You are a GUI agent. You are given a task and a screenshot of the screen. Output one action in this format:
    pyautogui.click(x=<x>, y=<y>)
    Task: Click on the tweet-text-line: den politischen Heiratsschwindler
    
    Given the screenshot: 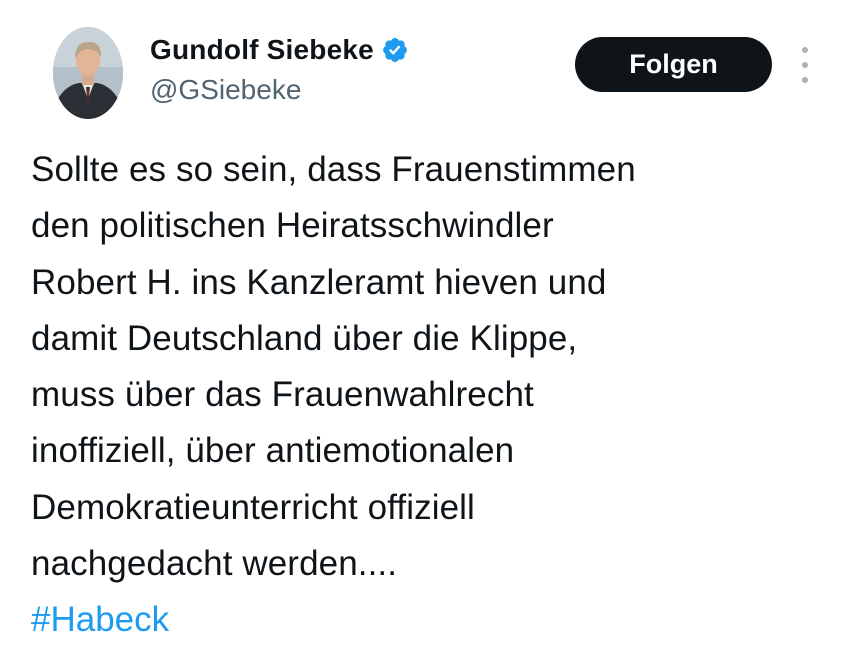 What is the action you would take?
    pyautogui.click(x=292, y=226)
    